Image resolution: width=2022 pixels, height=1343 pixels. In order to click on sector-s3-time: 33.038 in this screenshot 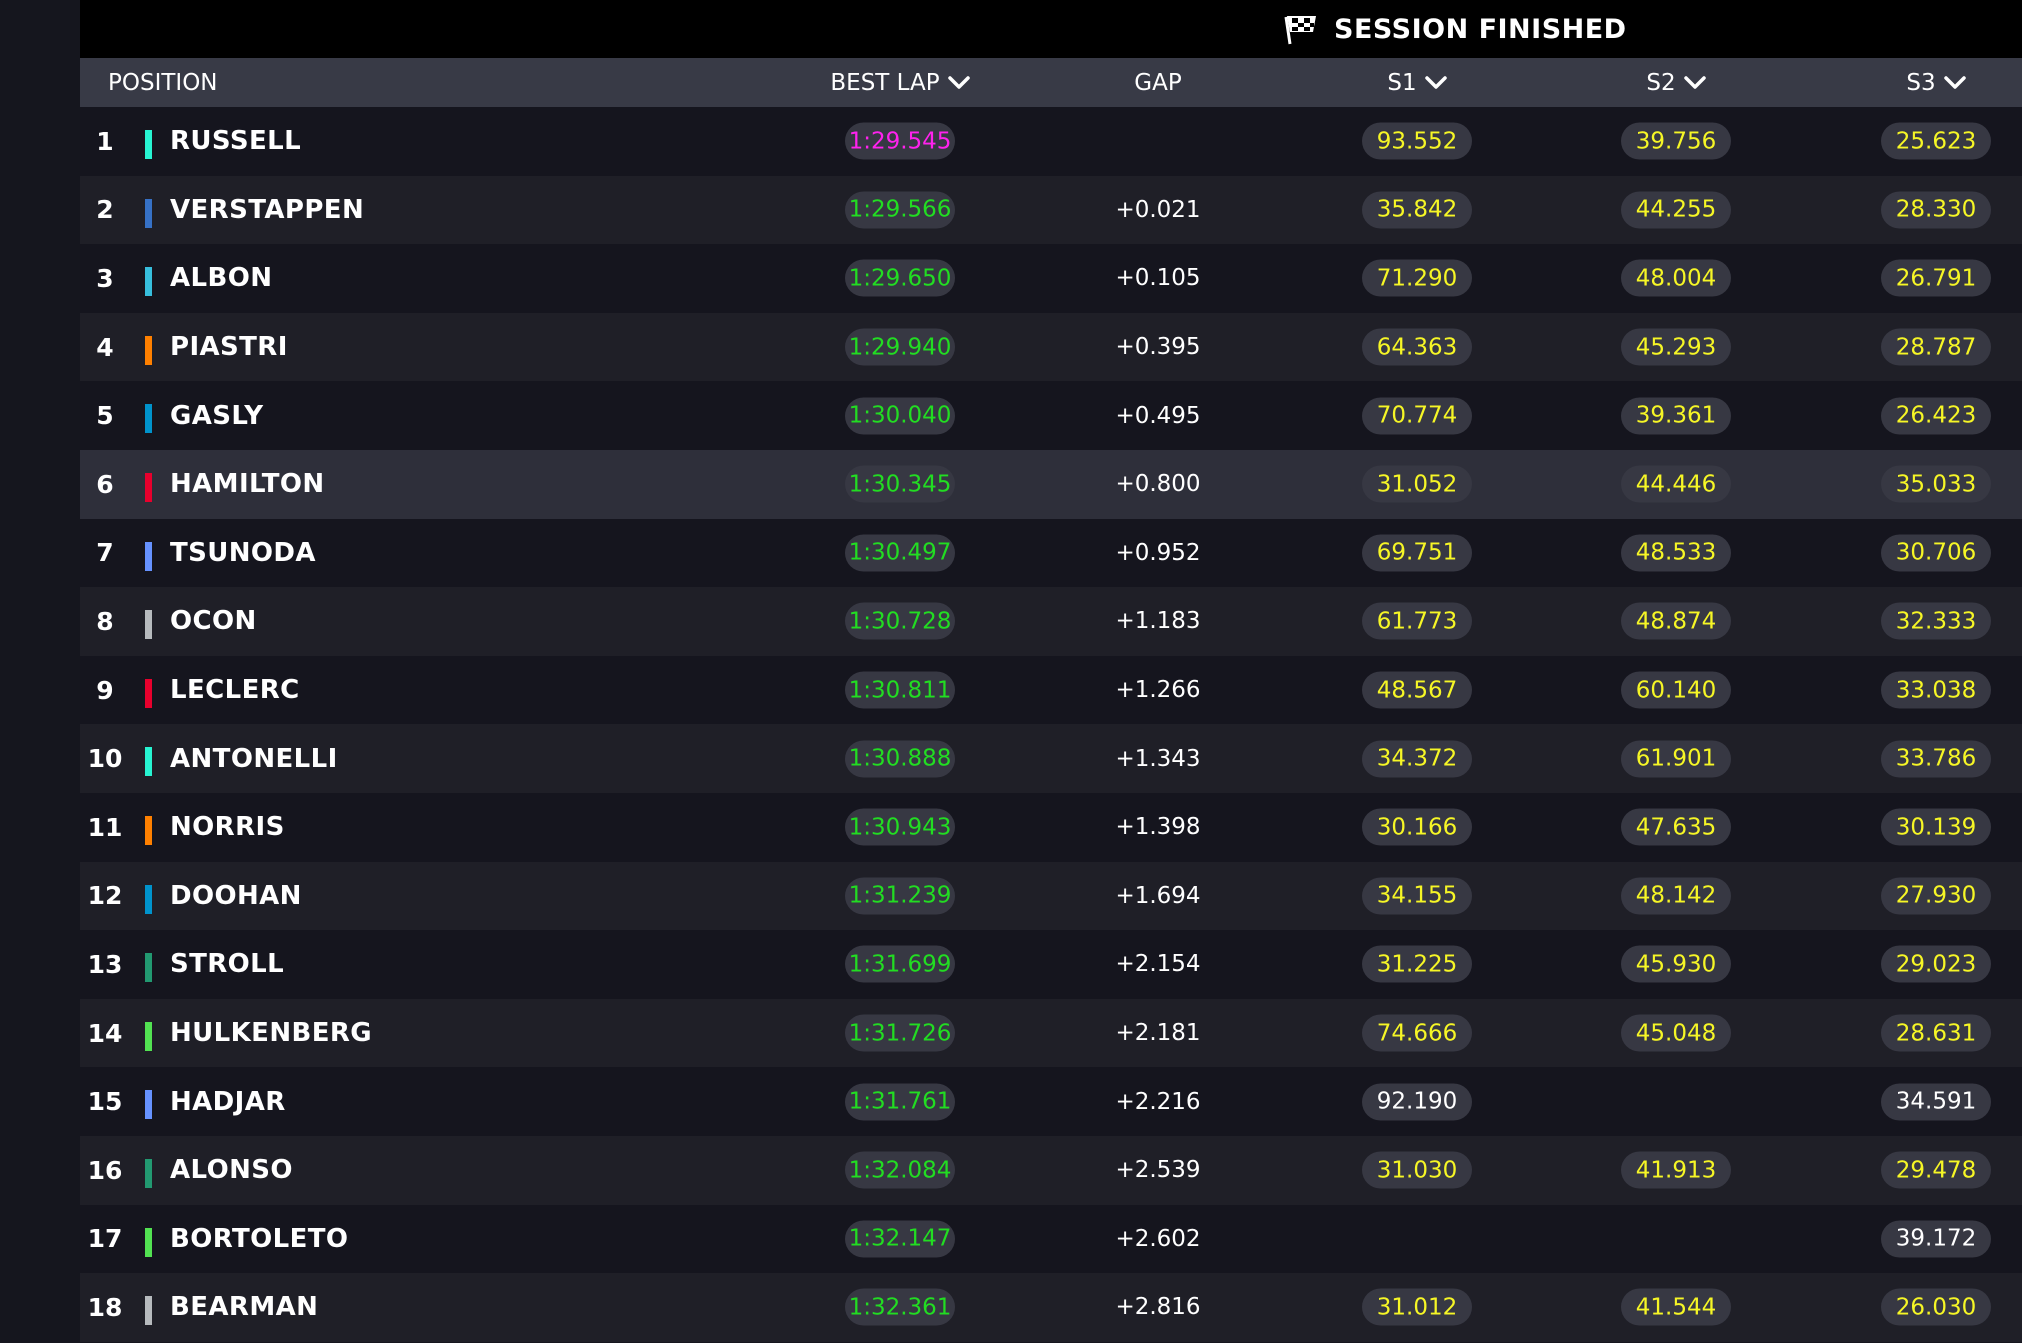, I will do `click(1936, 690)`.